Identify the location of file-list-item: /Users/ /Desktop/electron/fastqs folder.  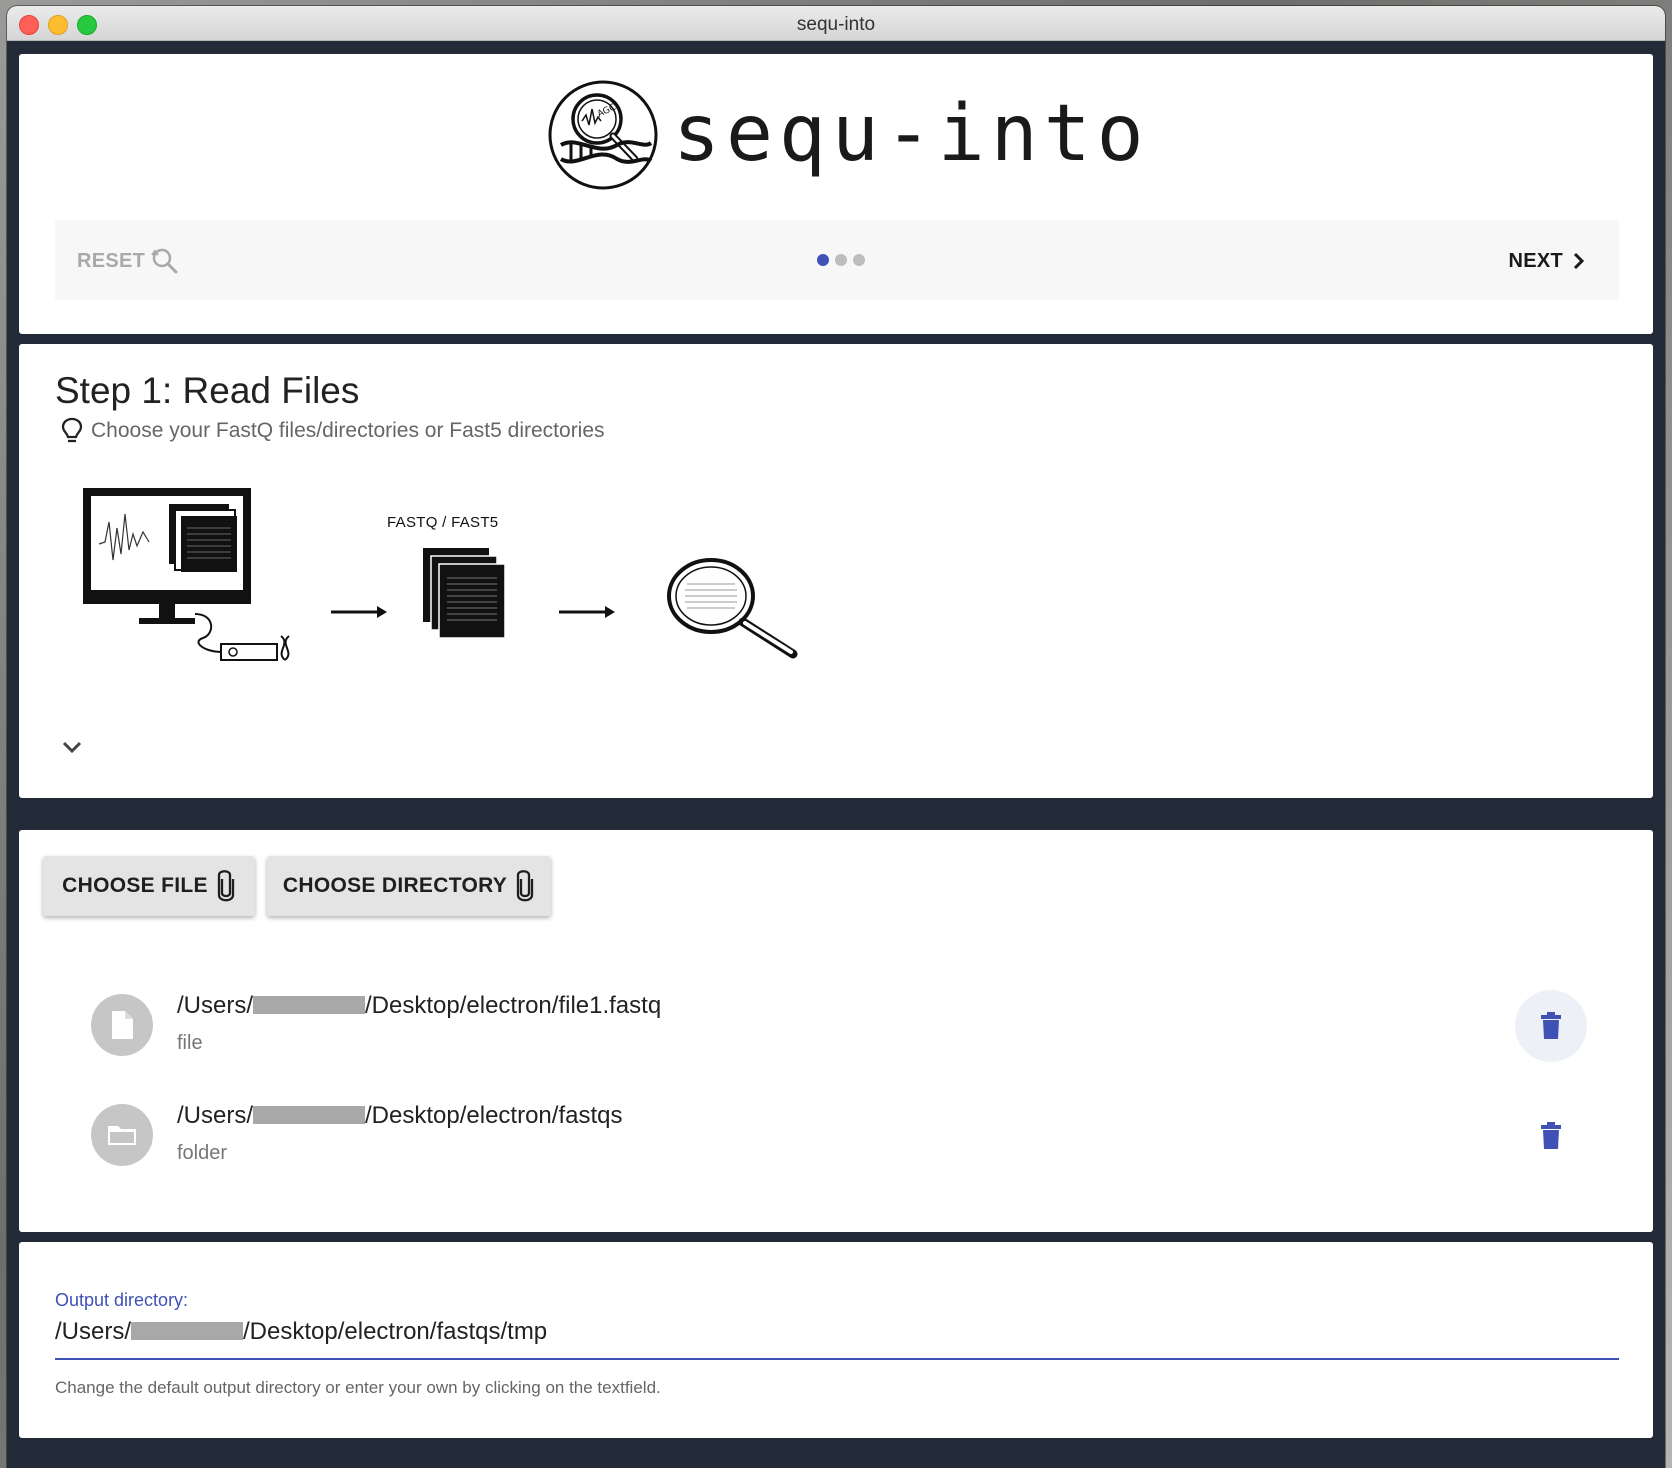
(836, 1135).